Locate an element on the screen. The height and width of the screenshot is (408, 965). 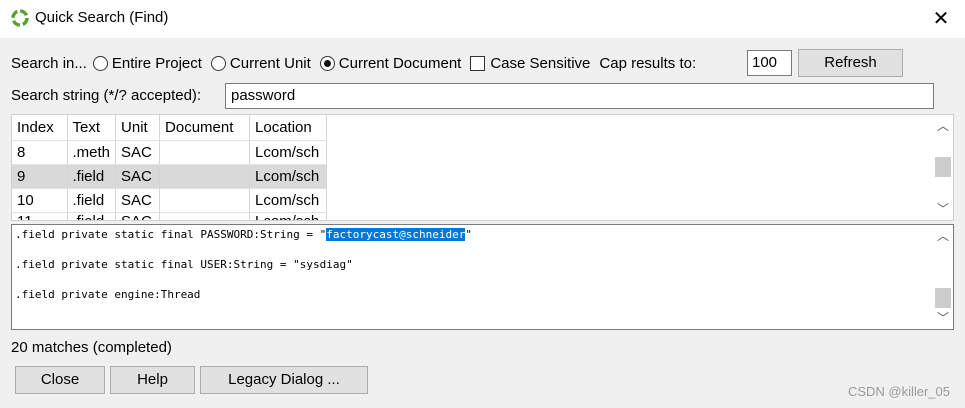
radio-current-document: Current Document is located at coordinates (390, 63).